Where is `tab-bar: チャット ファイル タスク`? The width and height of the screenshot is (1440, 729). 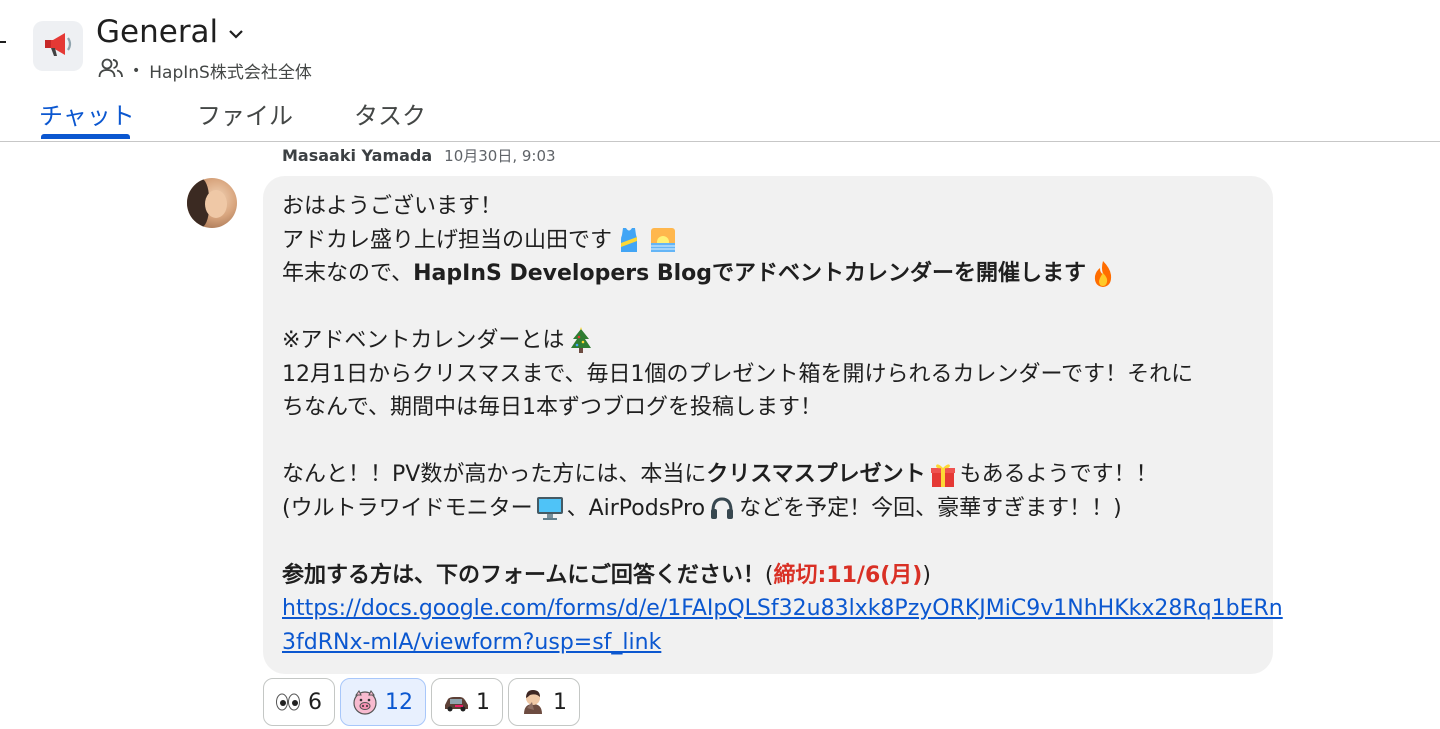 tab-bar: チャット ファイル タスク is located at coordinates (720, 119).